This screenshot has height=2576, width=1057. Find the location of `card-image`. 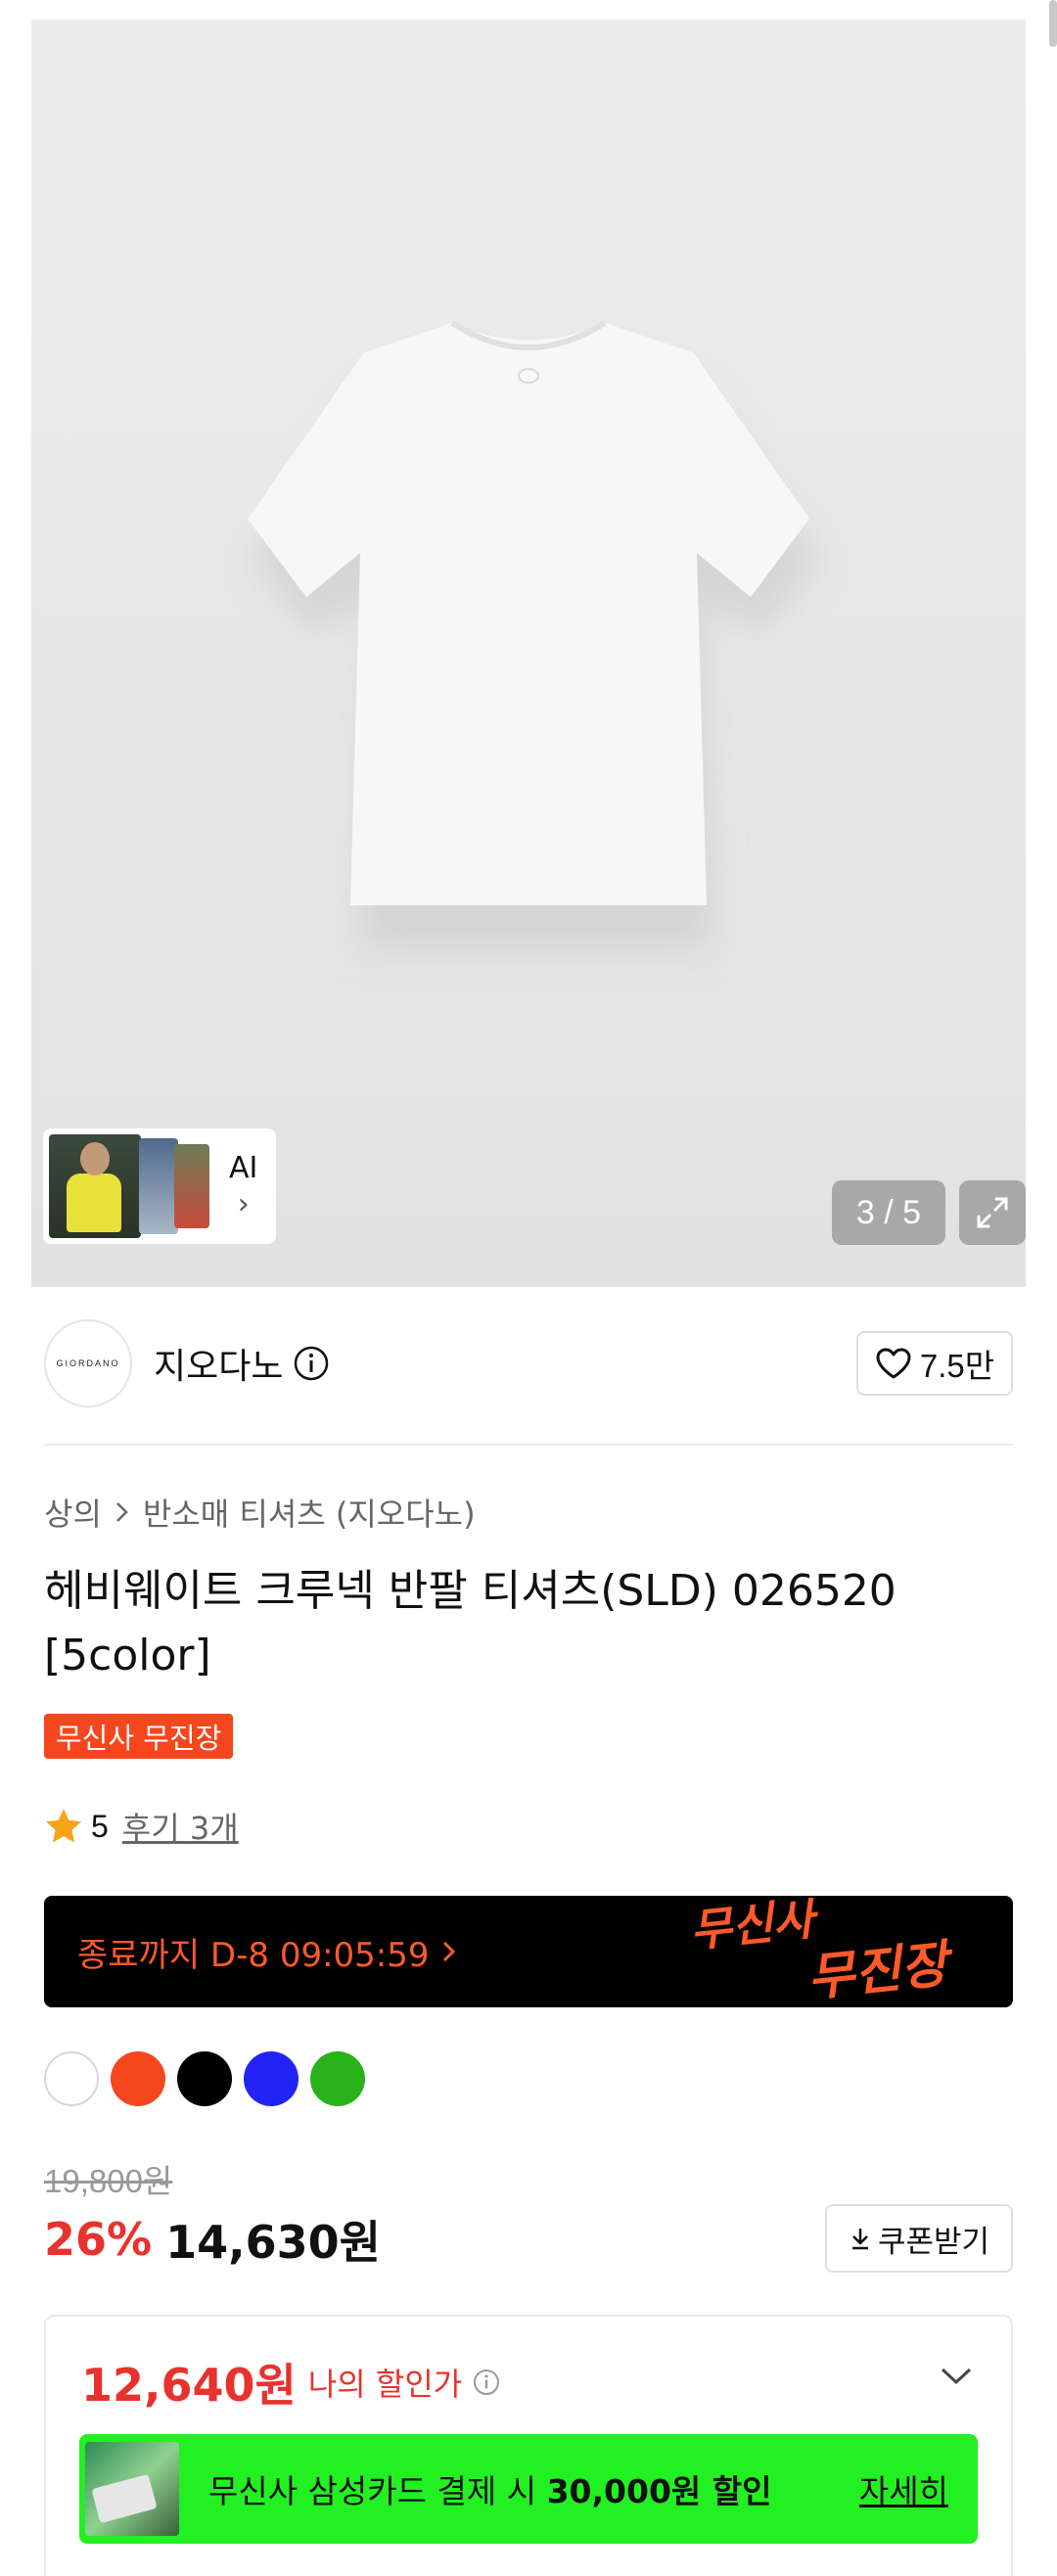

card-image is located at coordinates (132, 2489).